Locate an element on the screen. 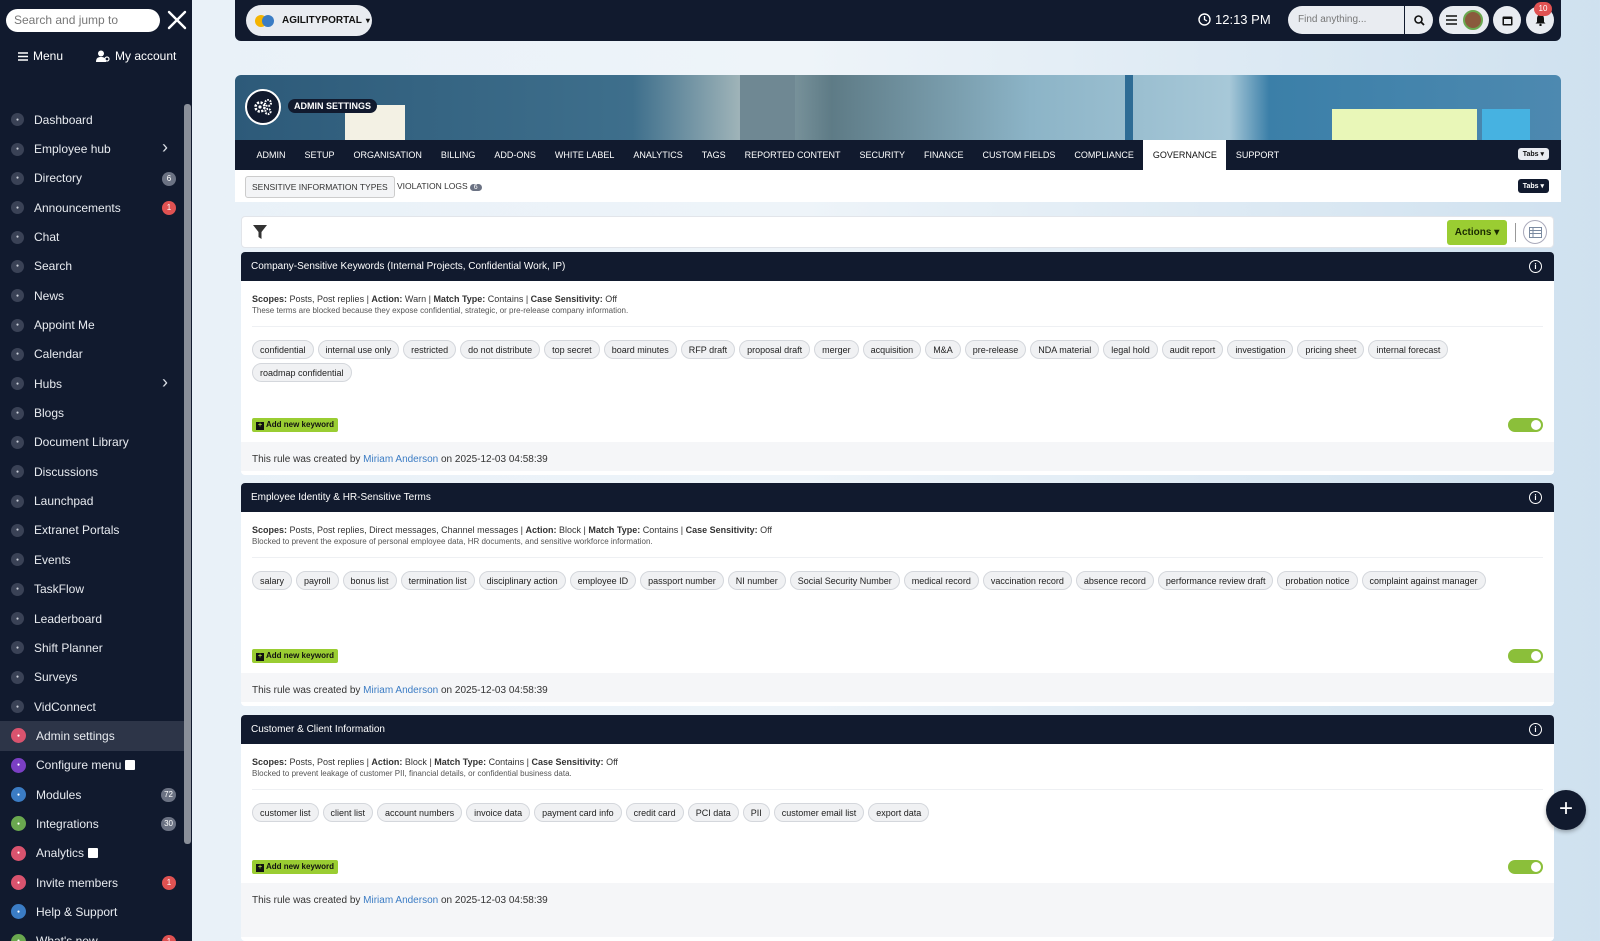 Image resolution: width=1600 pixels, height=941 pixels. sidebar-scrollbar is located at coordinates (187, 474).